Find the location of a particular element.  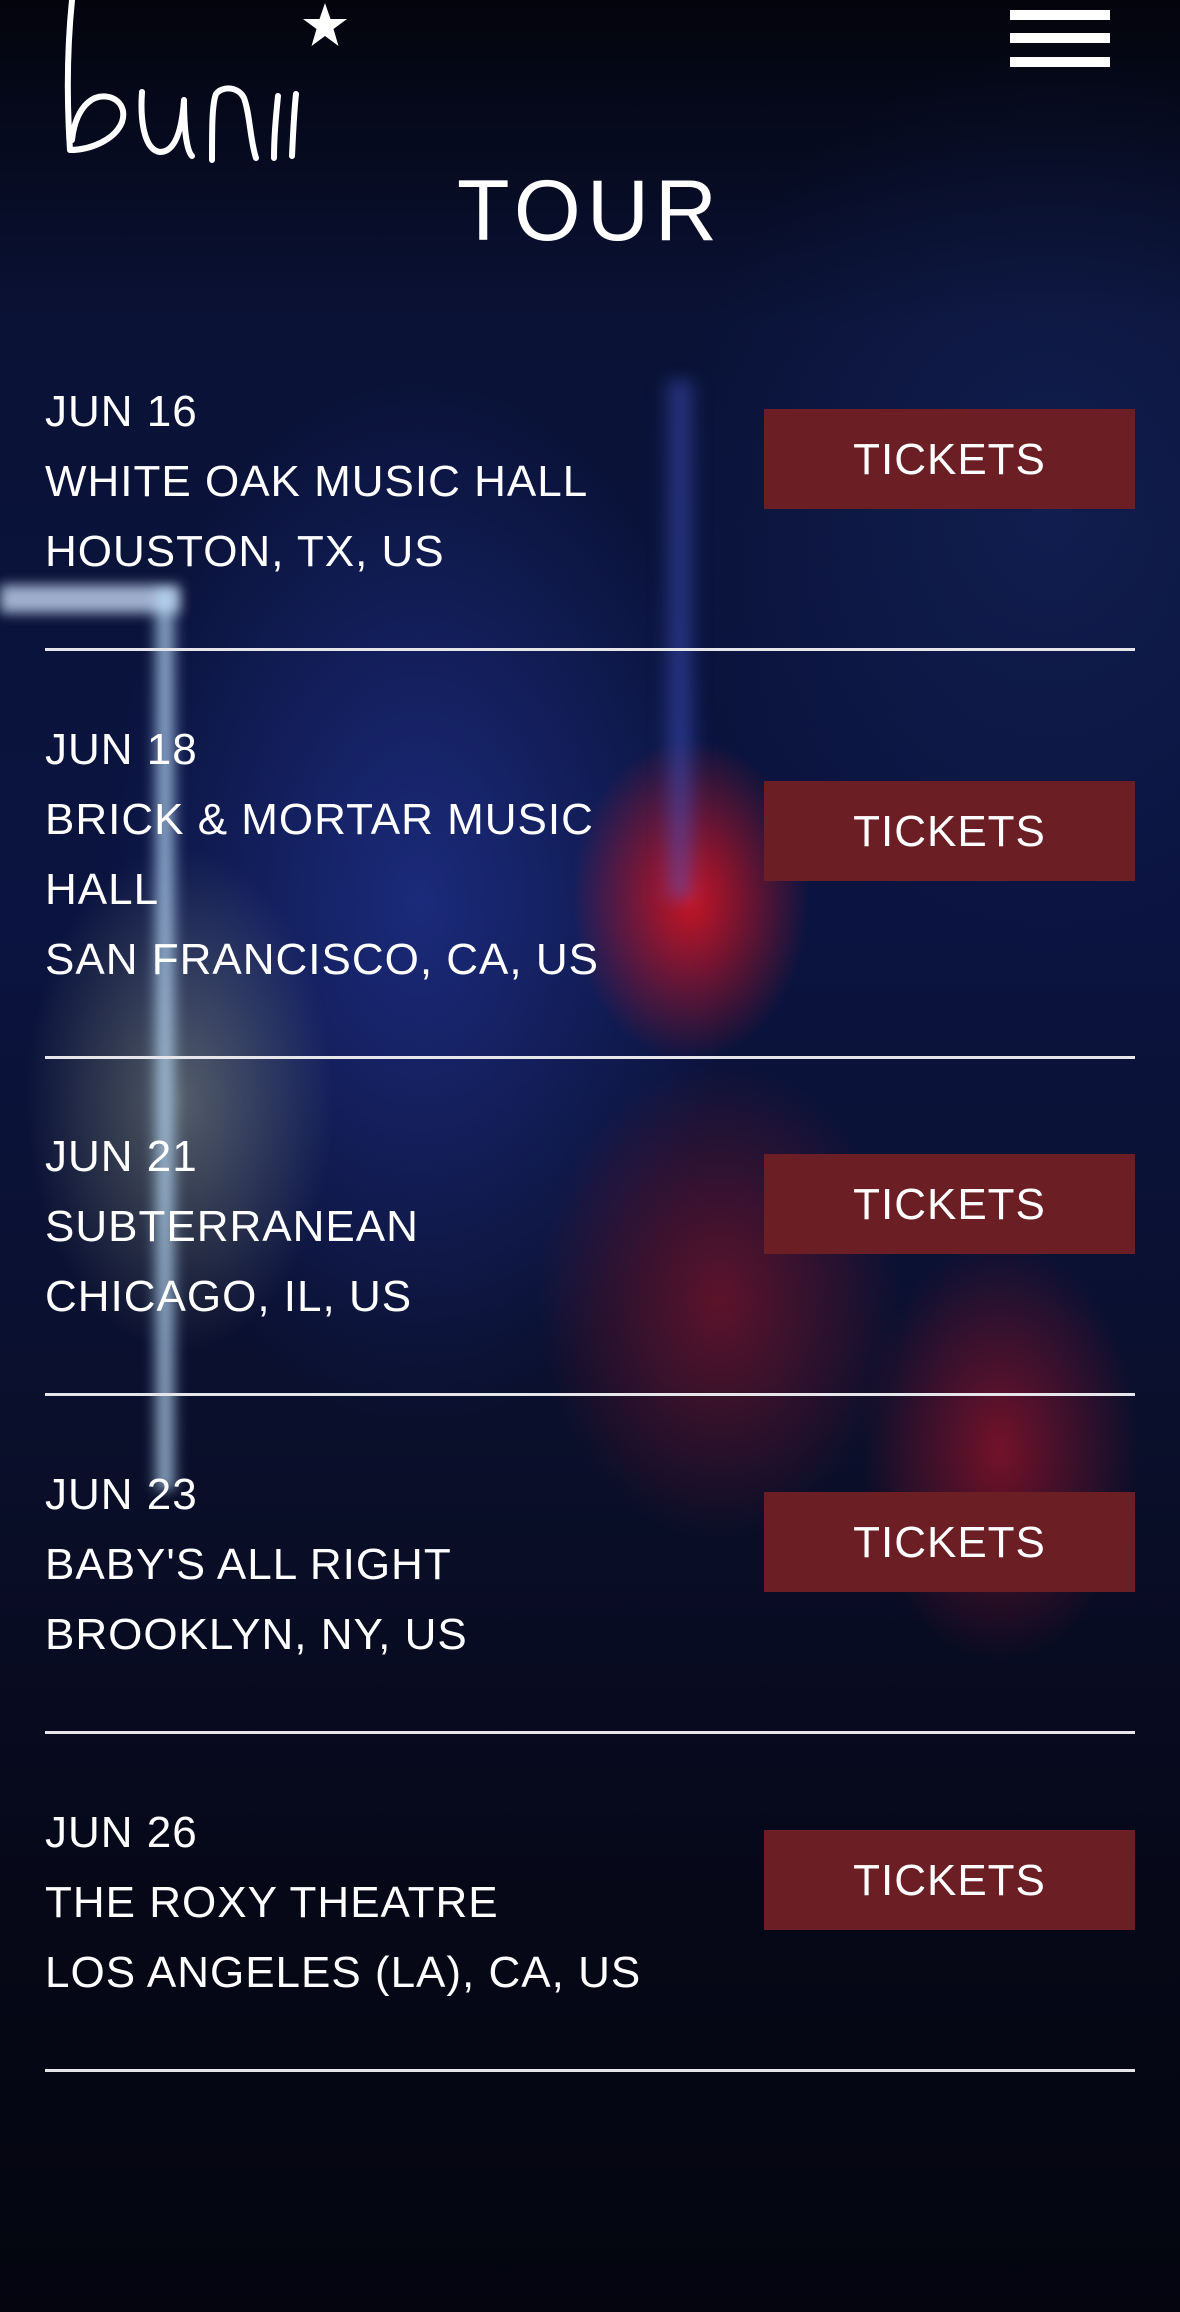

event-location: BROOKLYN, NY, US is located at coordinates (256, 1634).